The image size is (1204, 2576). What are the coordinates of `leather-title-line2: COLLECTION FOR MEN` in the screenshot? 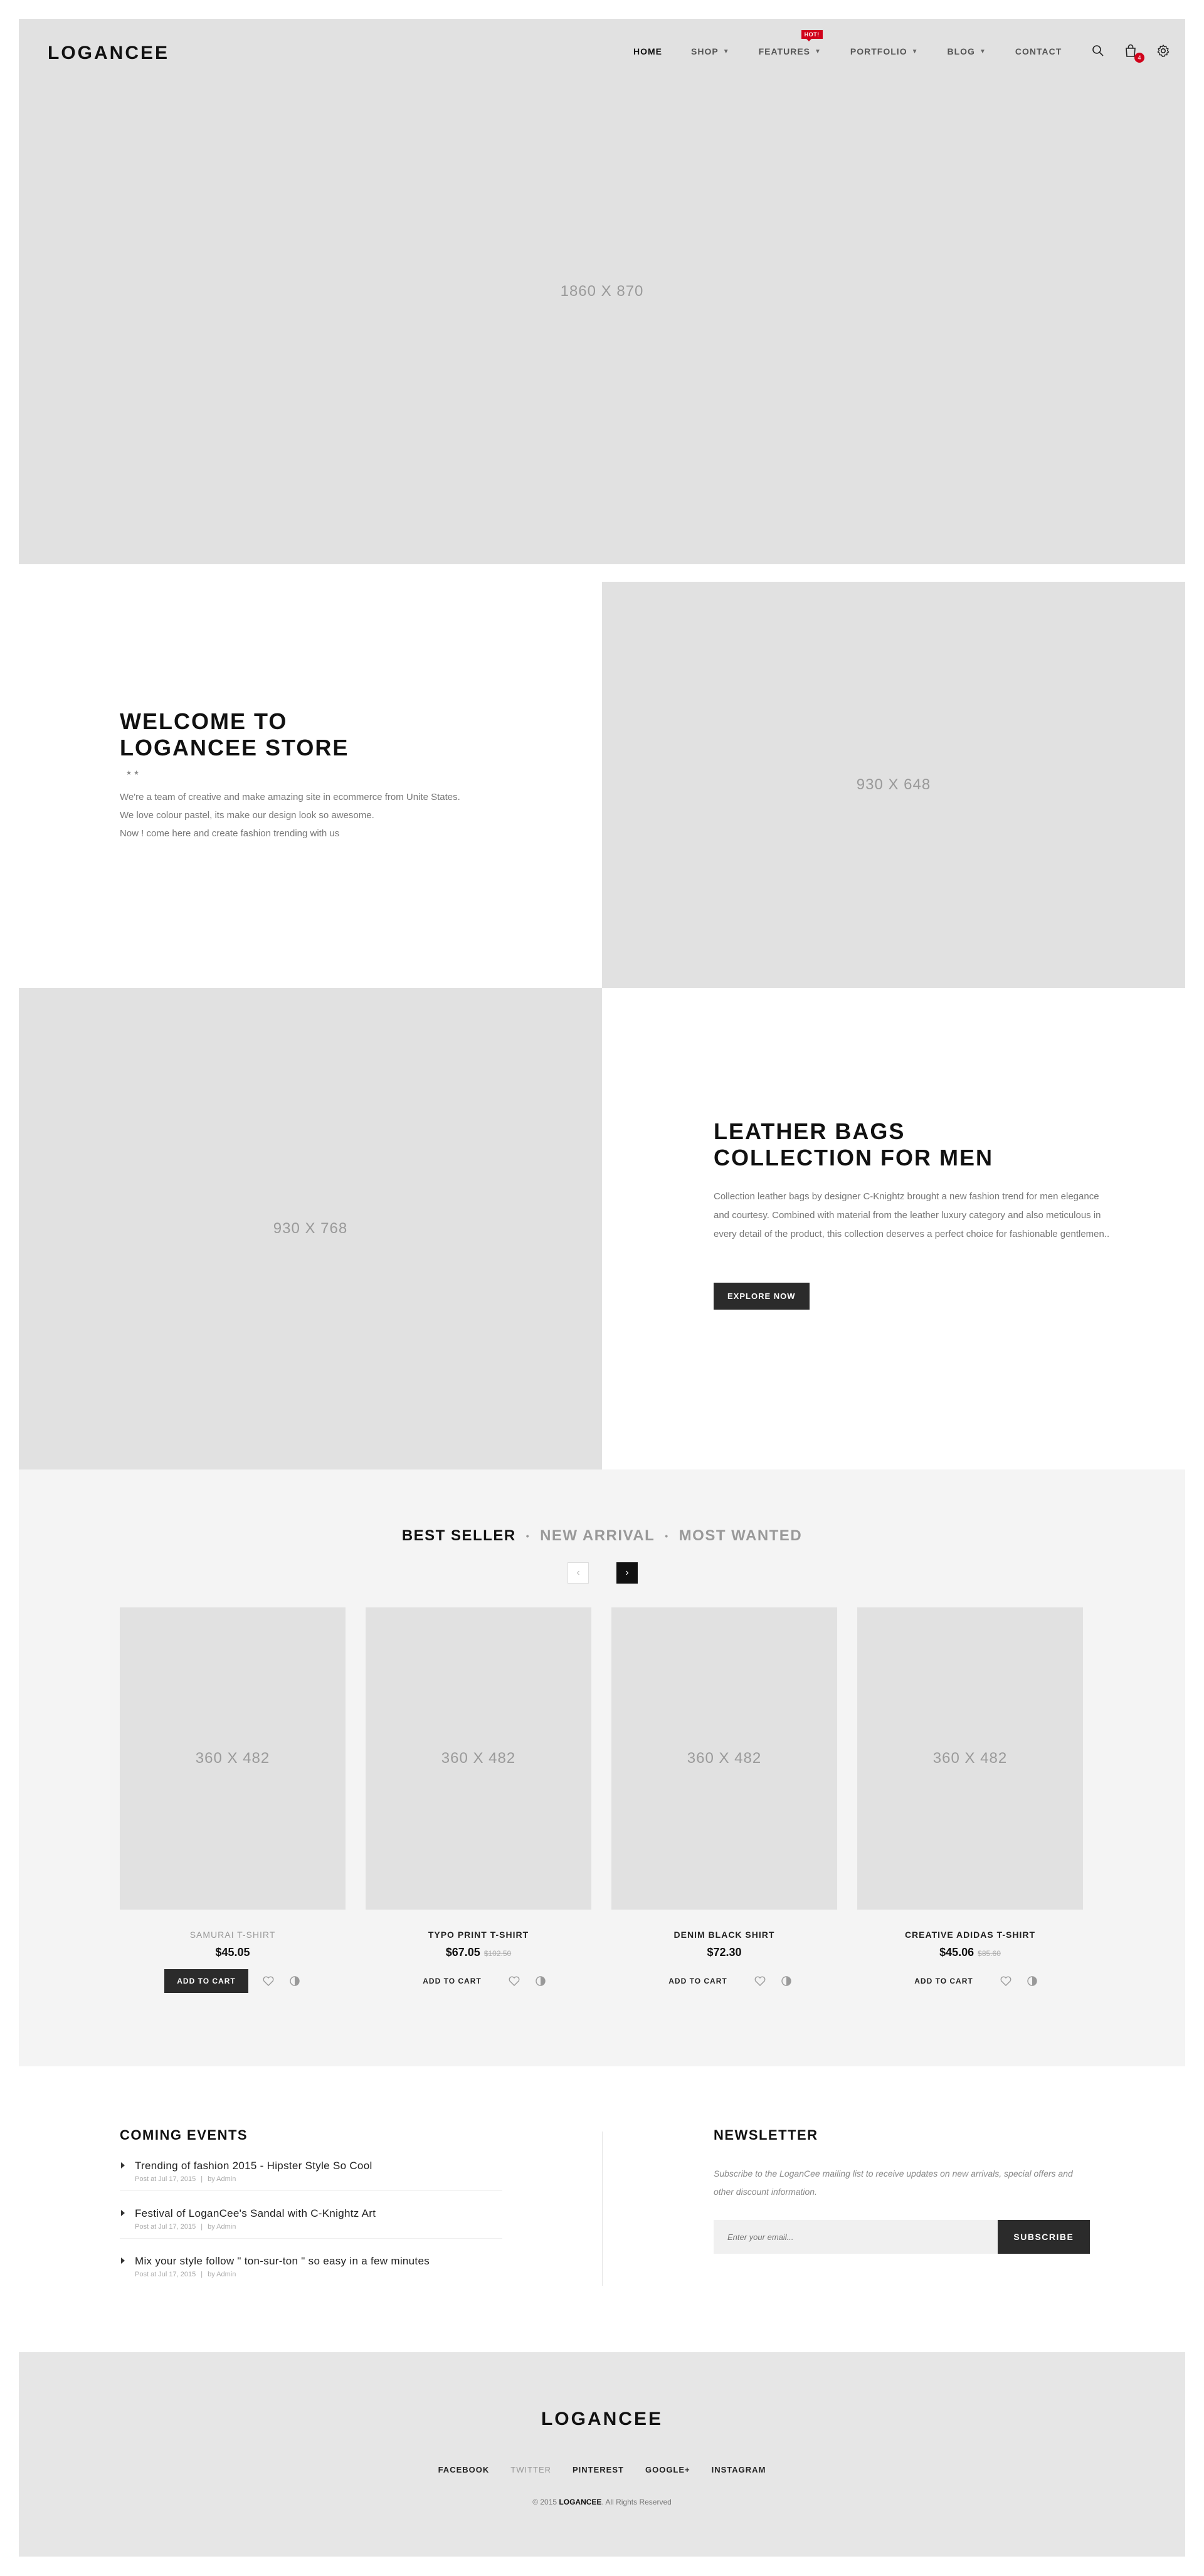 It's located at (853, 1157).